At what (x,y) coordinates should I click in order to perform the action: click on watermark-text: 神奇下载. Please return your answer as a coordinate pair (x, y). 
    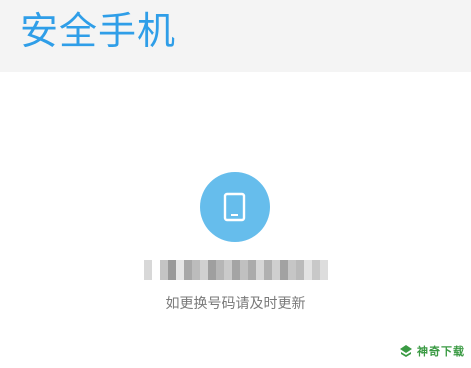
    Looking at the image, I should click on (441, 351).